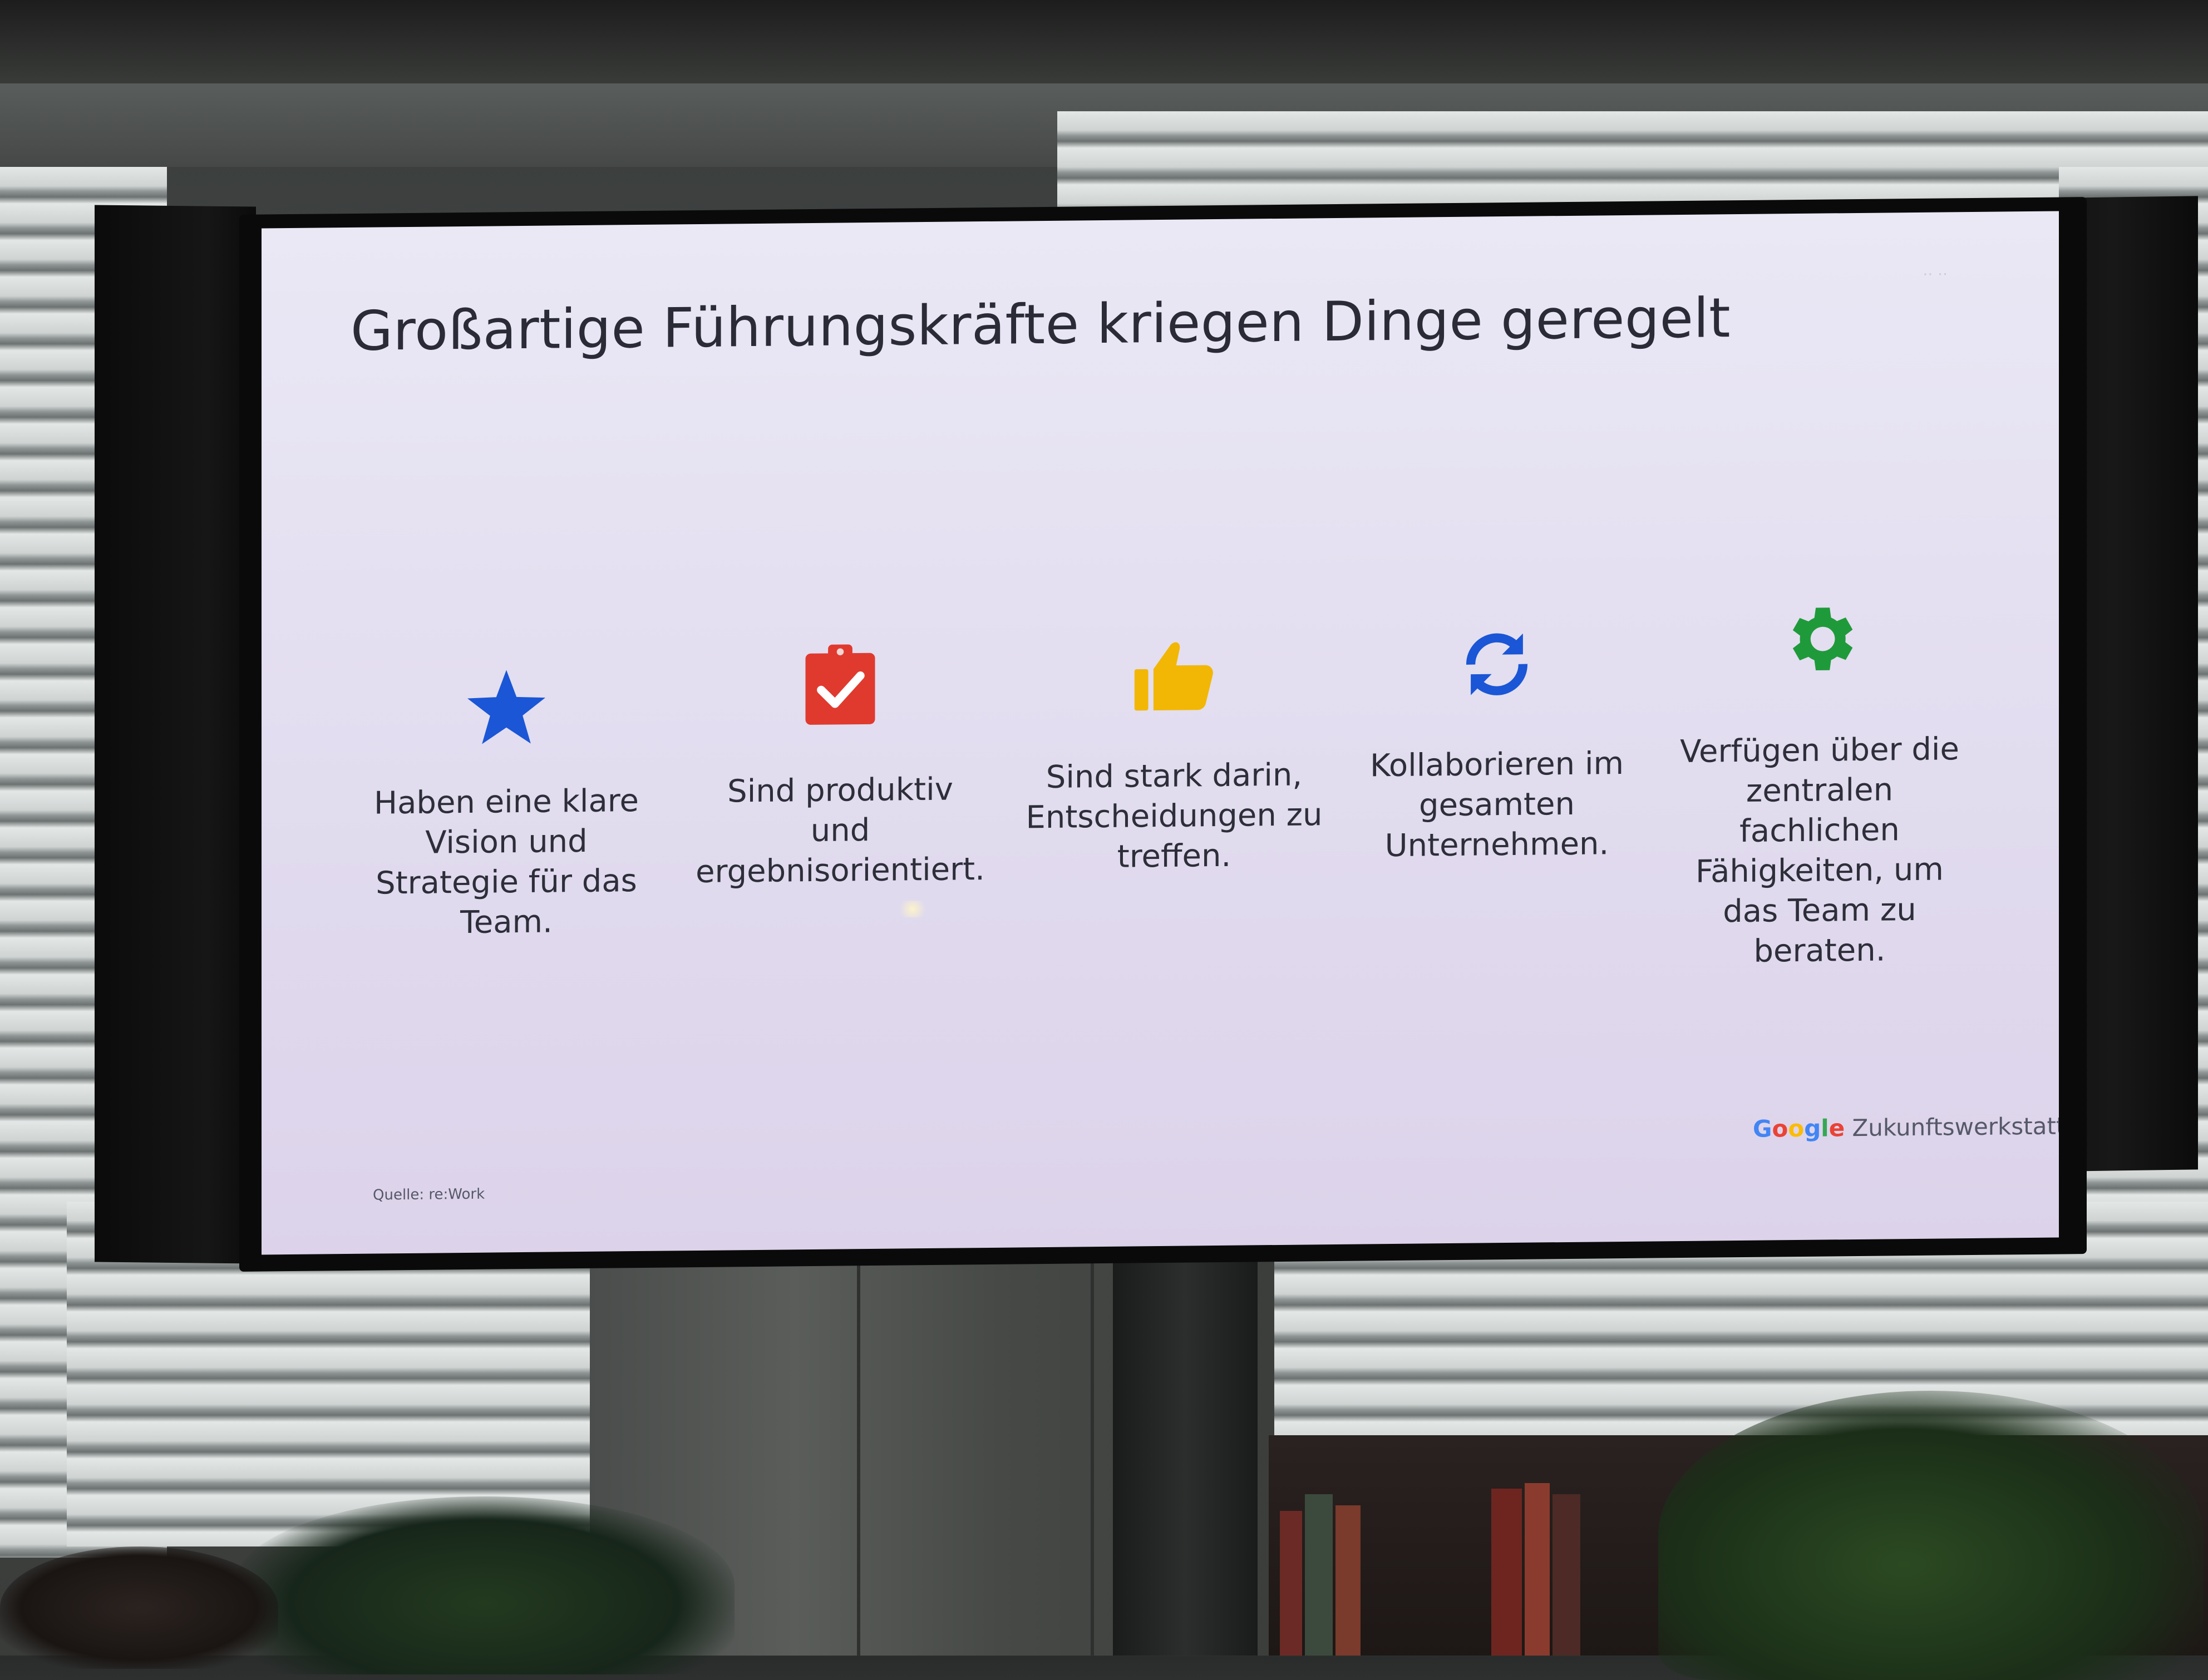 The image size is (2208, 1680). Describe the element at coordinates (1812, 1128) in the screenshot. I see `logo-letter: g` at that location.